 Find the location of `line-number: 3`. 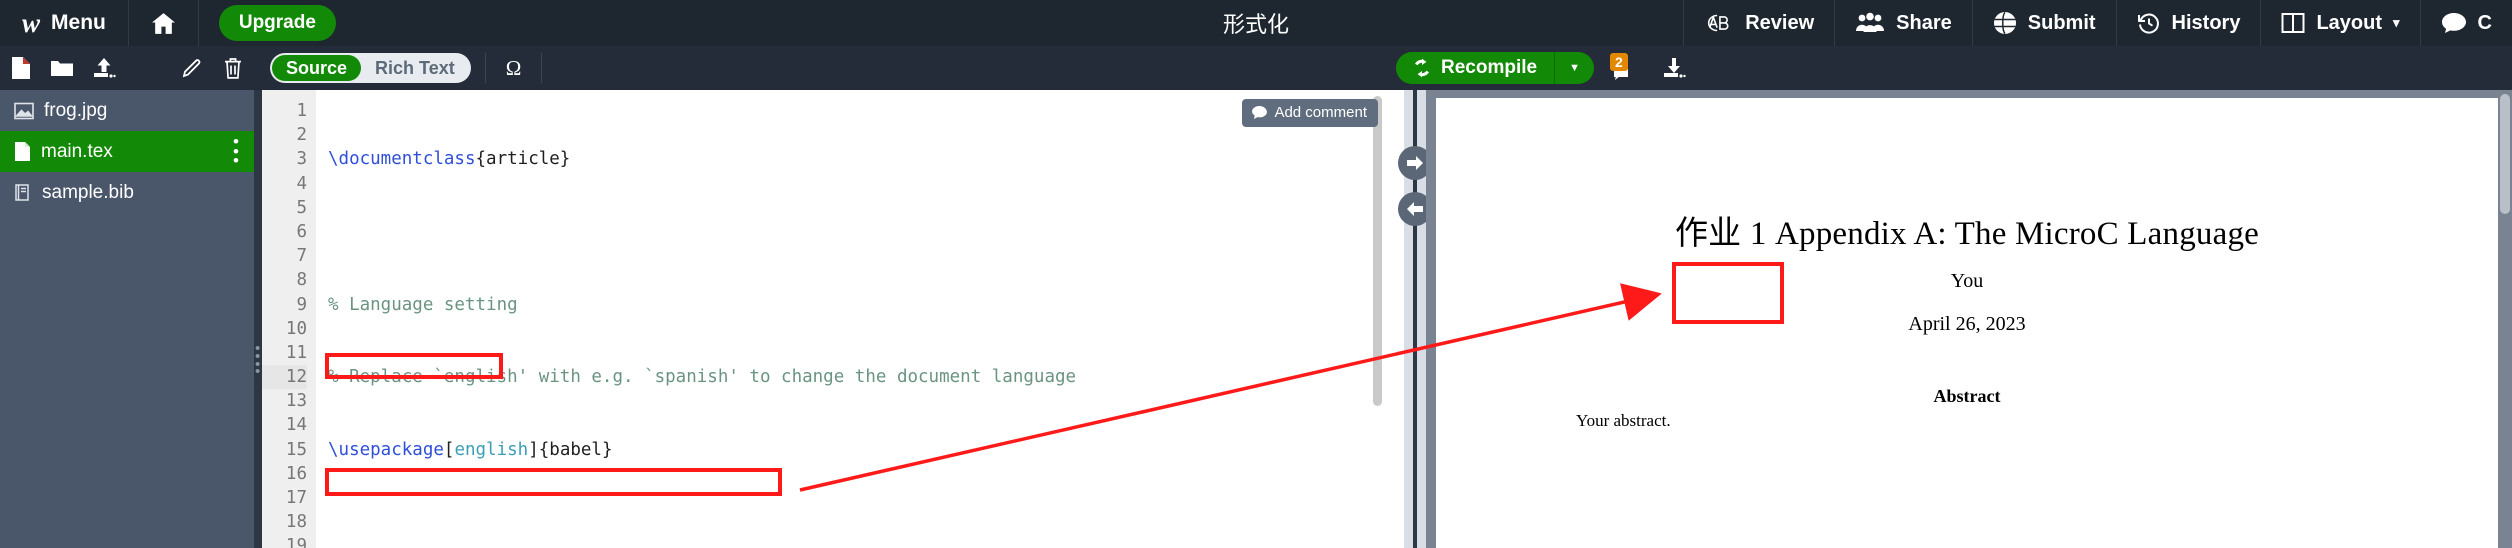

line-number: 3 is located at coordinates (301, 159).